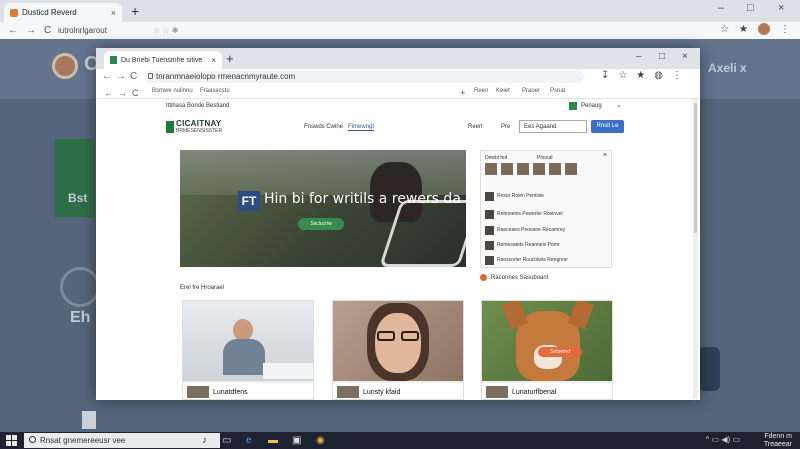  Describe the element at coordinates (462, 93) in the screenshot. I see `add-icon: +` at that location.